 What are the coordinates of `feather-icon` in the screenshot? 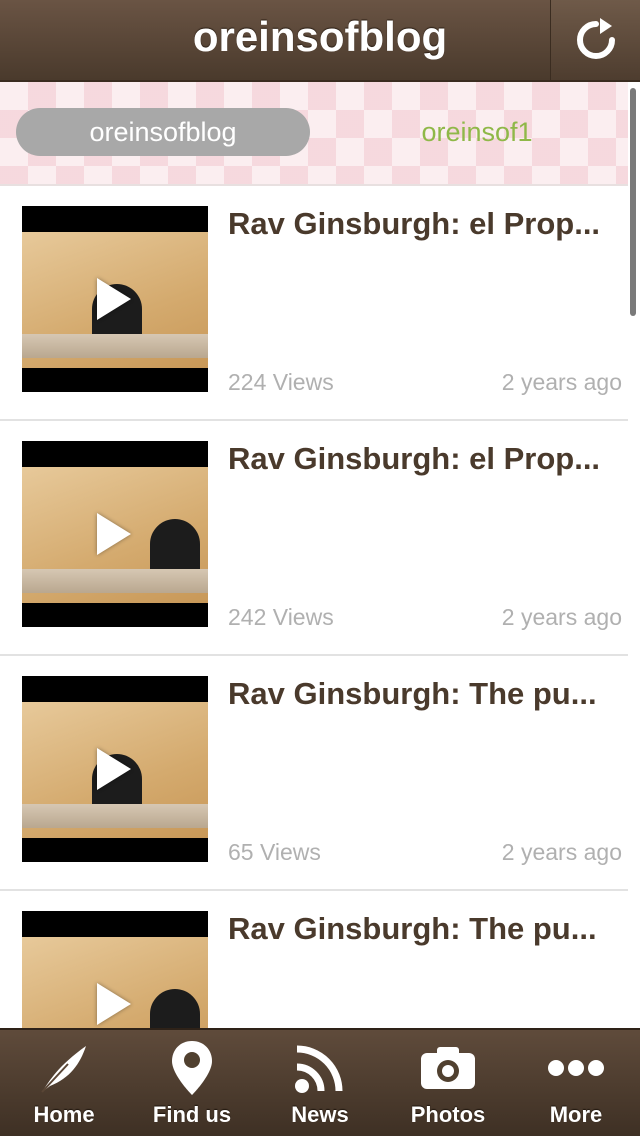 It's located at (64, 1068).